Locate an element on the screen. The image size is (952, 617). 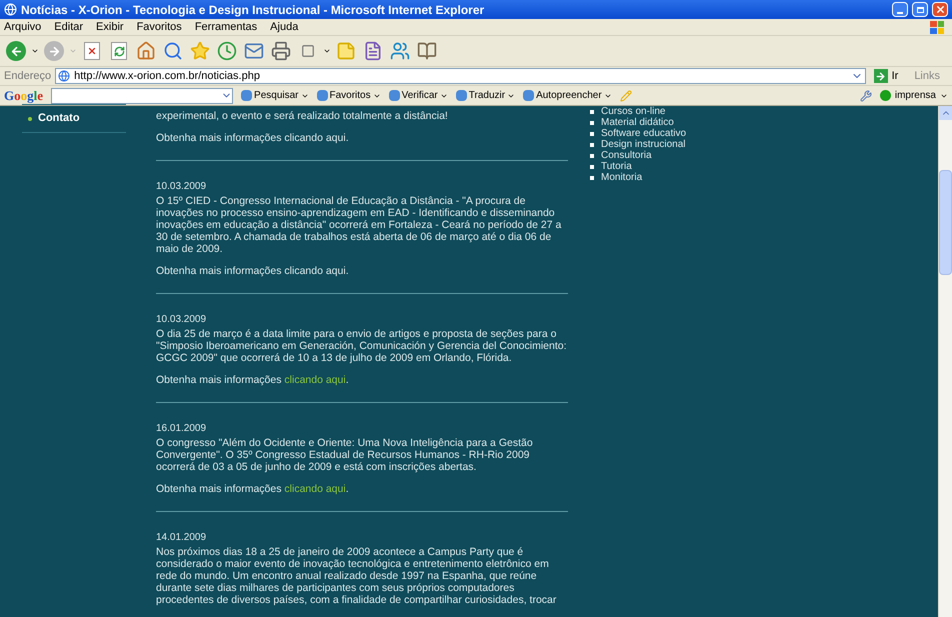
google-logo: Google is located at coordinates (24, 95).